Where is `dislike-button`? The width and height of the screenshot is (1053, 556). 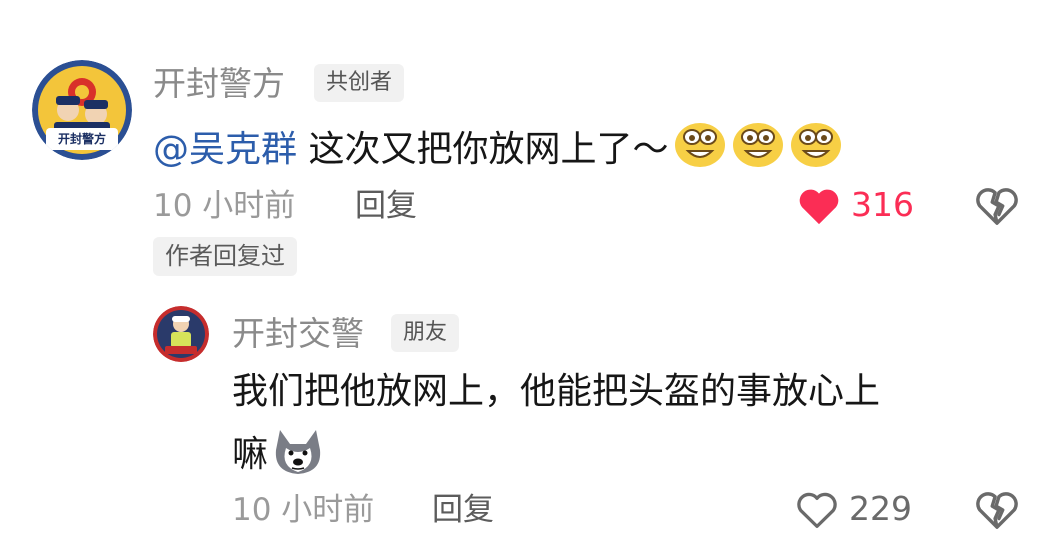 dislike-button is located at coordinates (997, 207).